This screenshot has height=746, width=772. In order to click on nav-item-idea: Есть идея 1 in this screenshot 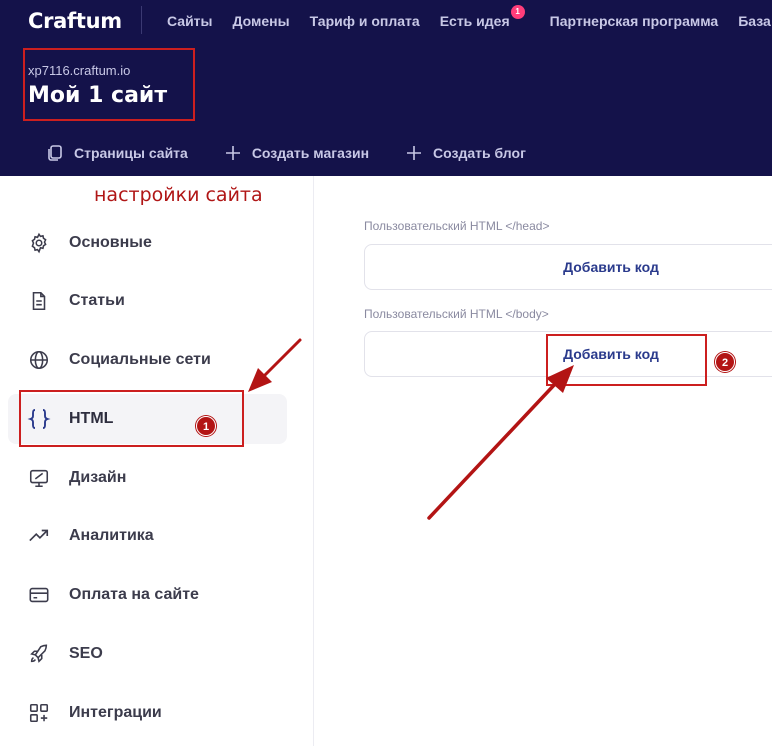, I will do `click(482, 17)`.